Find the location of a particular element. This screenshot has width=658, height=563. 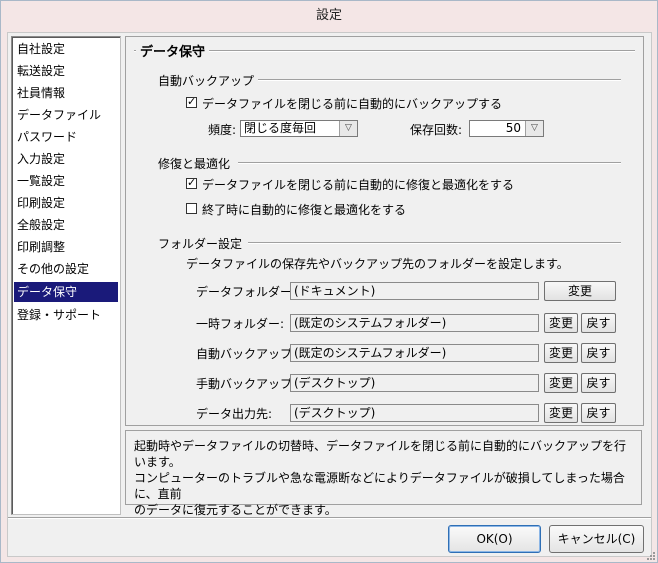

data-folder-label: データフォルダー: is located at coordinates (246, 292).